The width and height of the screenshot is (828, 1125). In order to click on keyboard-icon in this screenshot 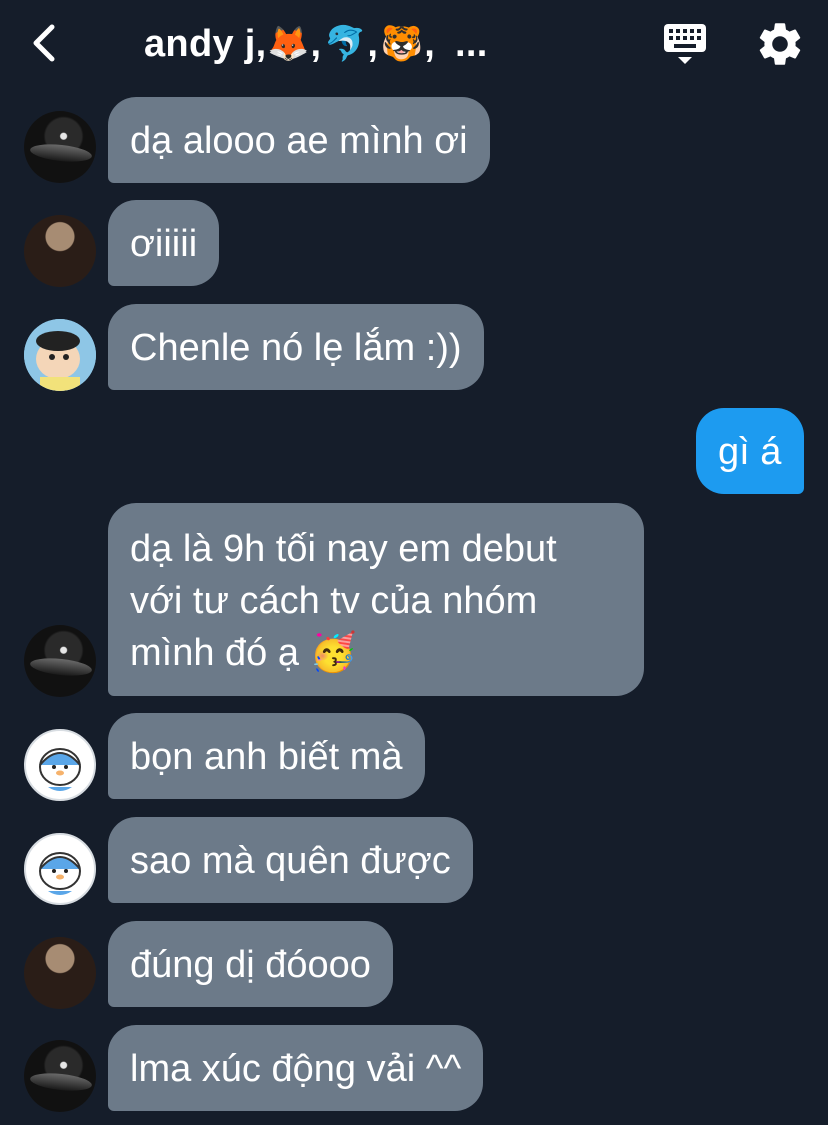, I will do `click(685, 44)`.